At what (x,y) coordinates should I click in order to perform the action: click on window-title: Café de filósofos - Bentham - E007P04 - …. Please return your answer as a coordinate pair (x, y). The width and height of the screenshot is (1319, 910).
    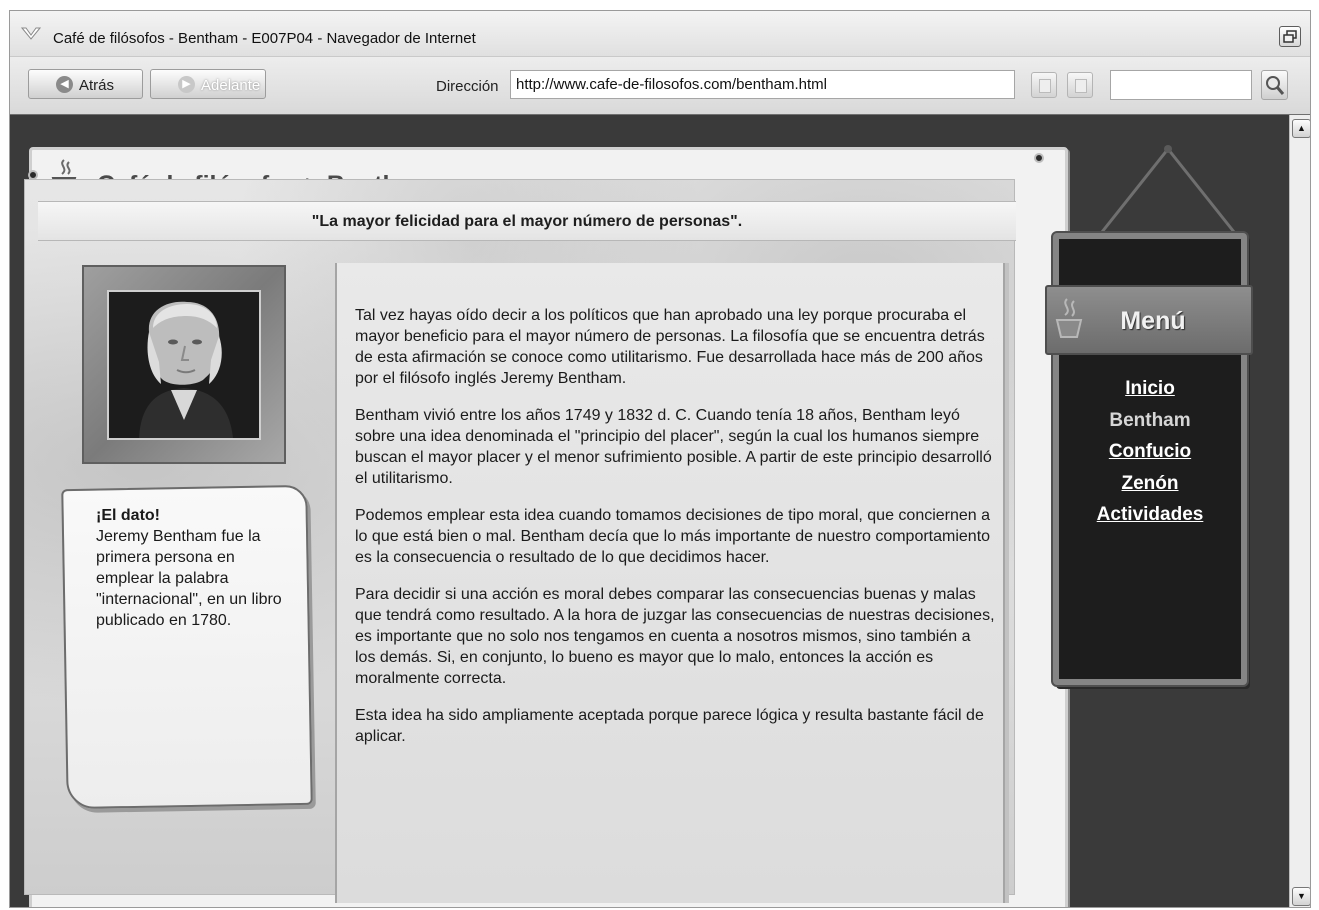
    Looking at the image, I should click on (264, 38).